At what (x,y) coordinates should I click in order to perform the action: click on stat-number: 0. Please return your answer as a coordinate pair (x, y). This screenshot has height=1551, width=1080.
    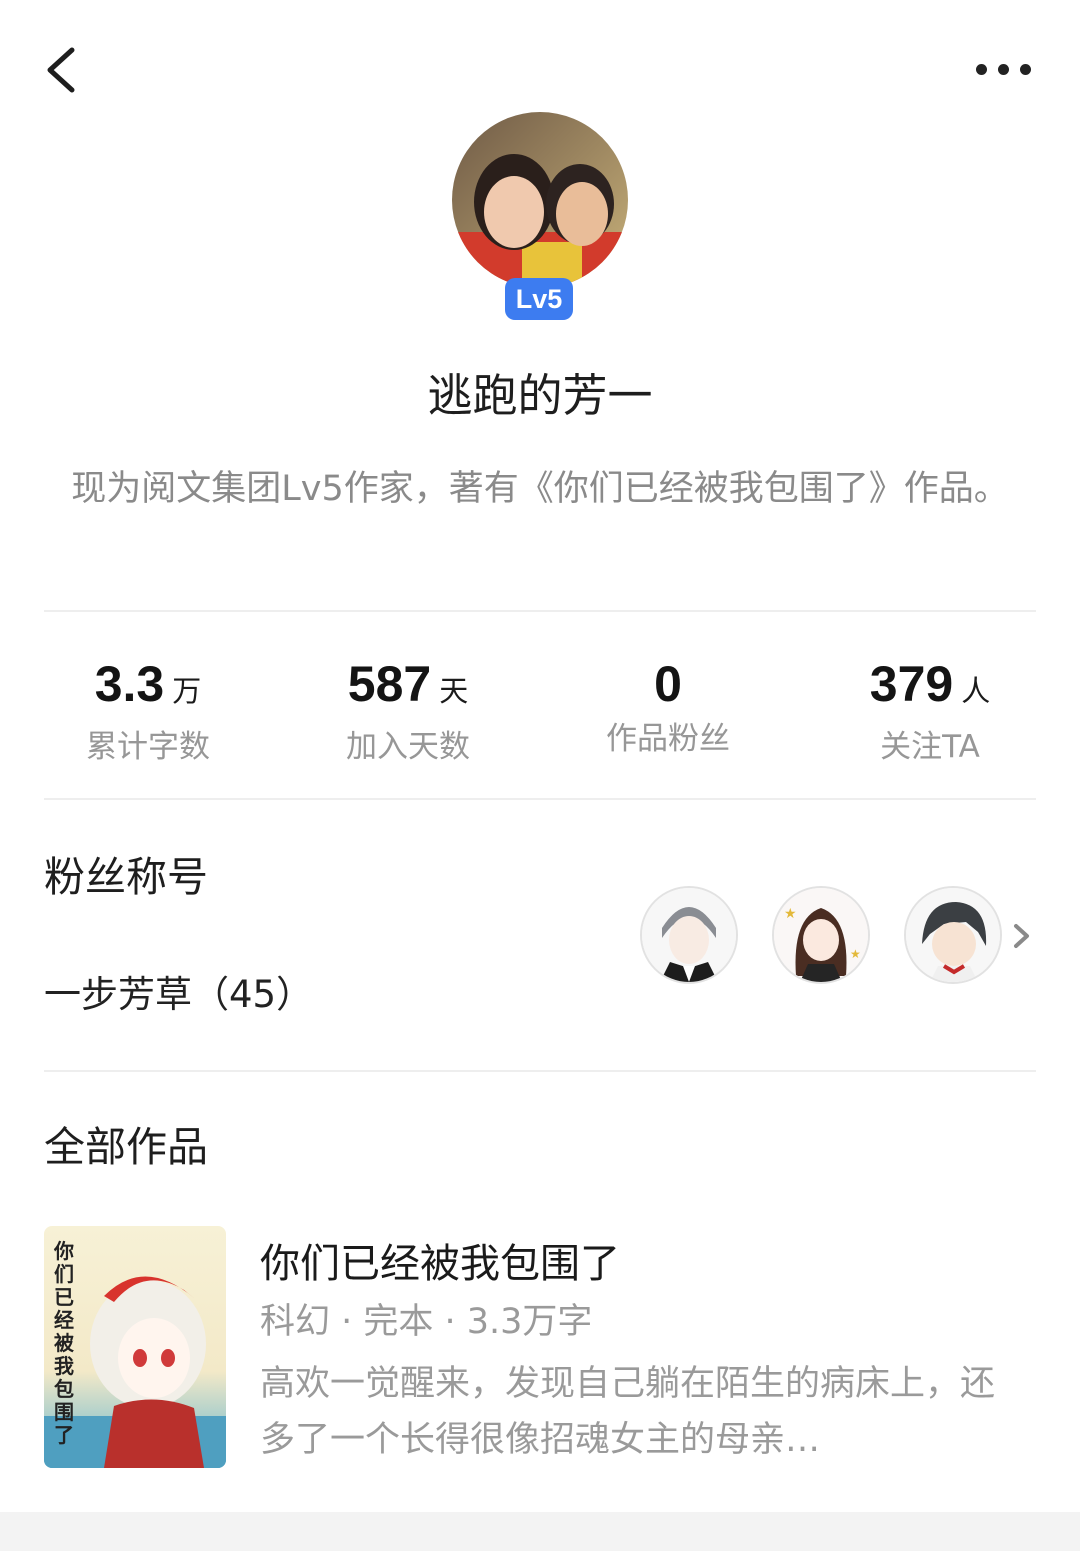
    Looking at the image, I should click on (668, 684).